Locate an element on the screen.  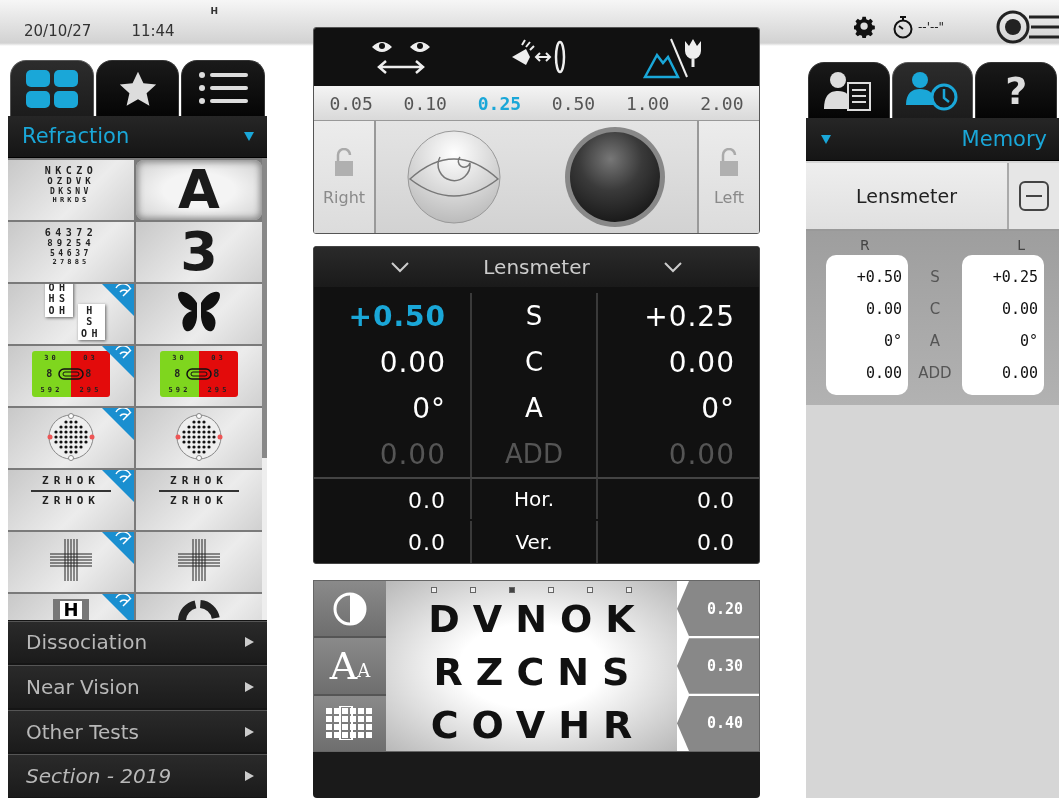
step-option: 2.00 is located at coordinates (722, 103).